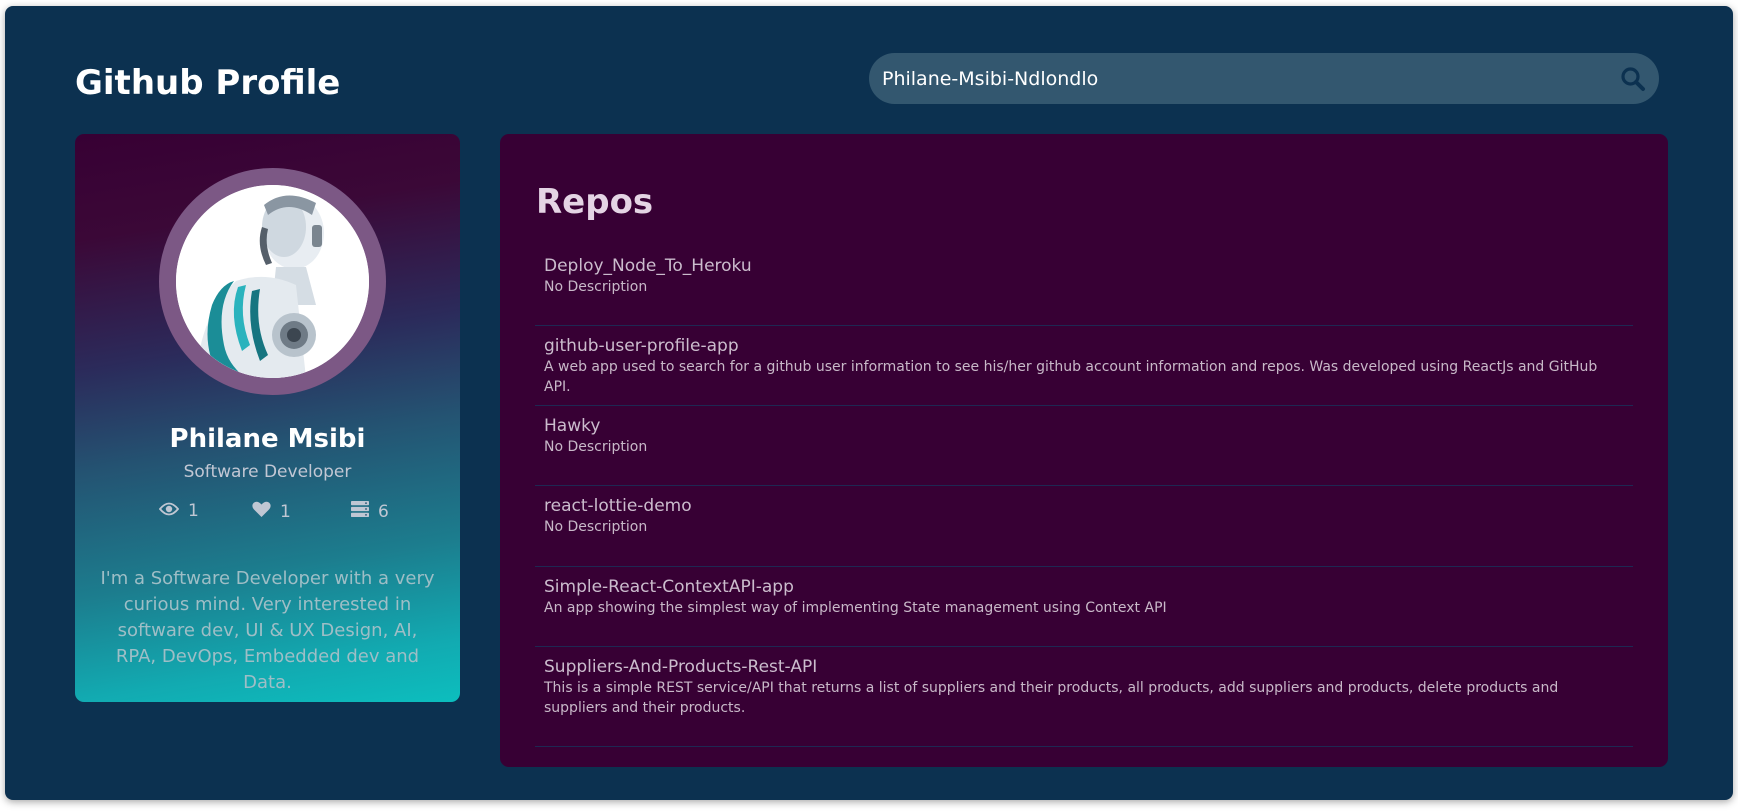  What do you see at coordinates (285, 512) in the screenshot?
I see `favorites-count: 1` at bounding box center [285, 512].